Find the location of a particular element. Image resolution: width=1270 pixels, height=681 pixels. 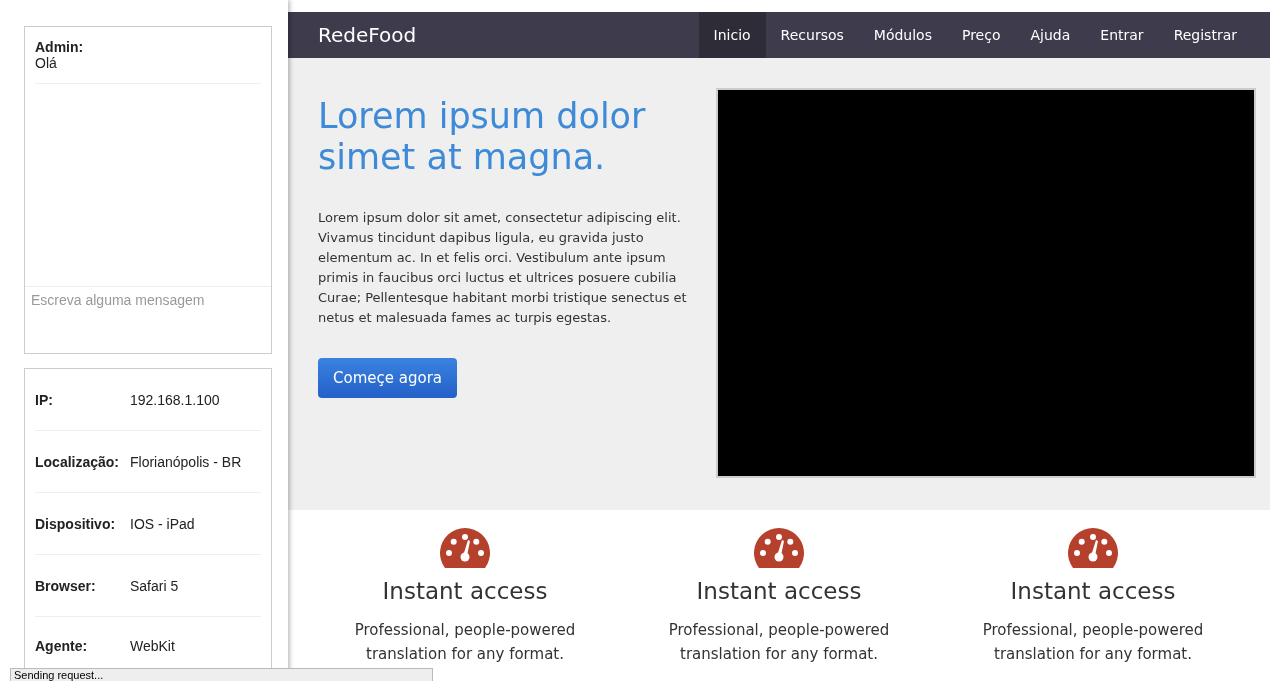

nav-link: Ajuda is located at coordinates (1050, 35).